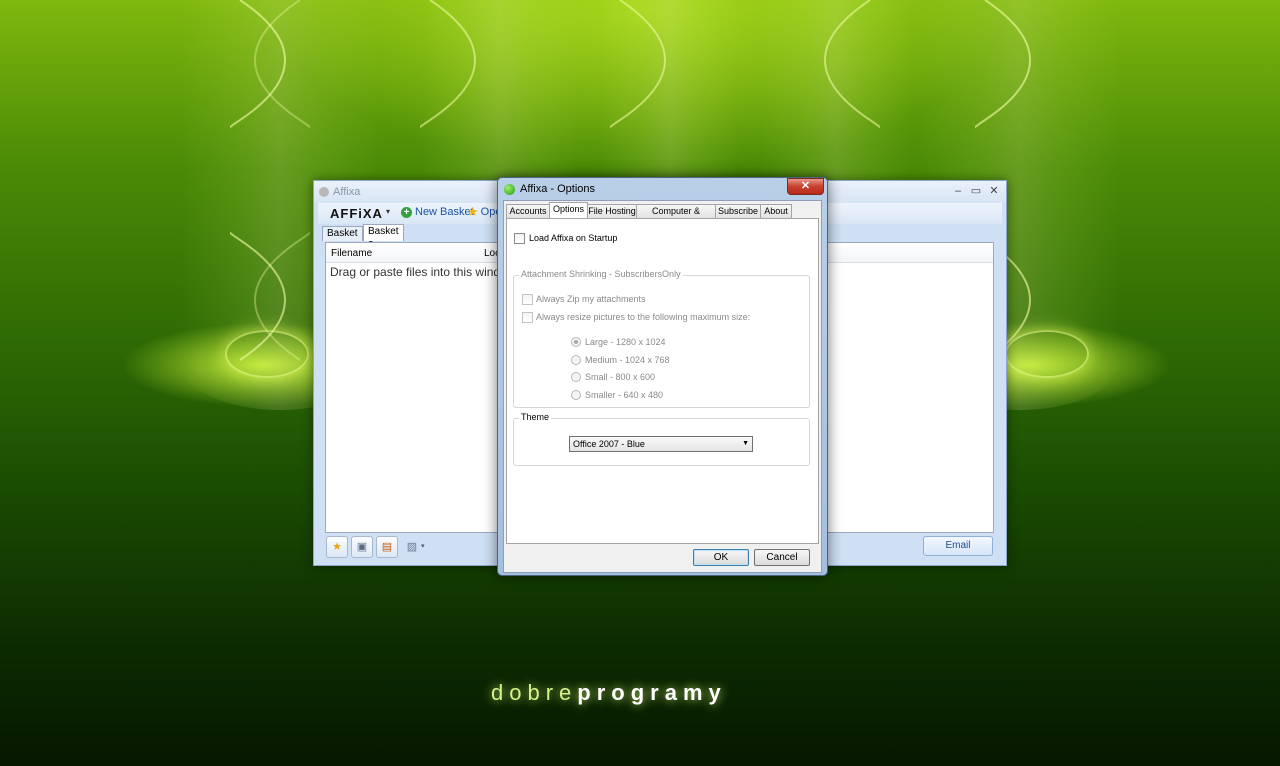  I want to click on theme-group: Theme Office 2007 - Blue ▼, so click(661, 439).